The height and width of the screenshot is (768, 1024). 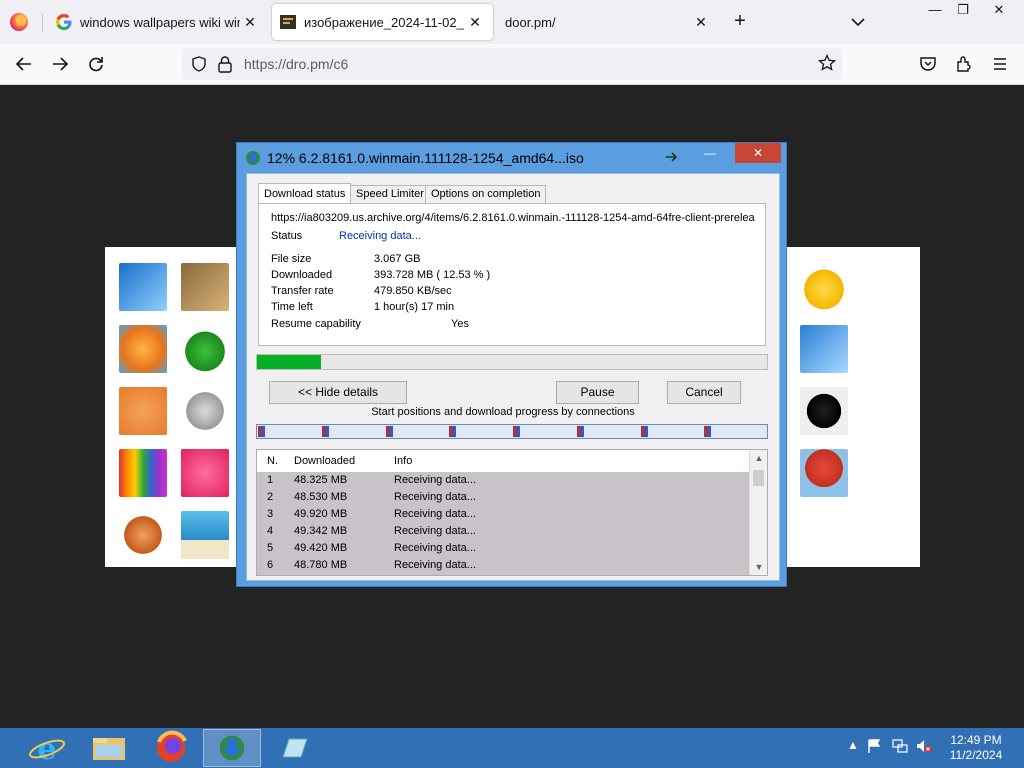 What do you see at coordinates (205, 473) in the screenshot?
I see `flower-thumbnail` at bounding box center [205, 473].